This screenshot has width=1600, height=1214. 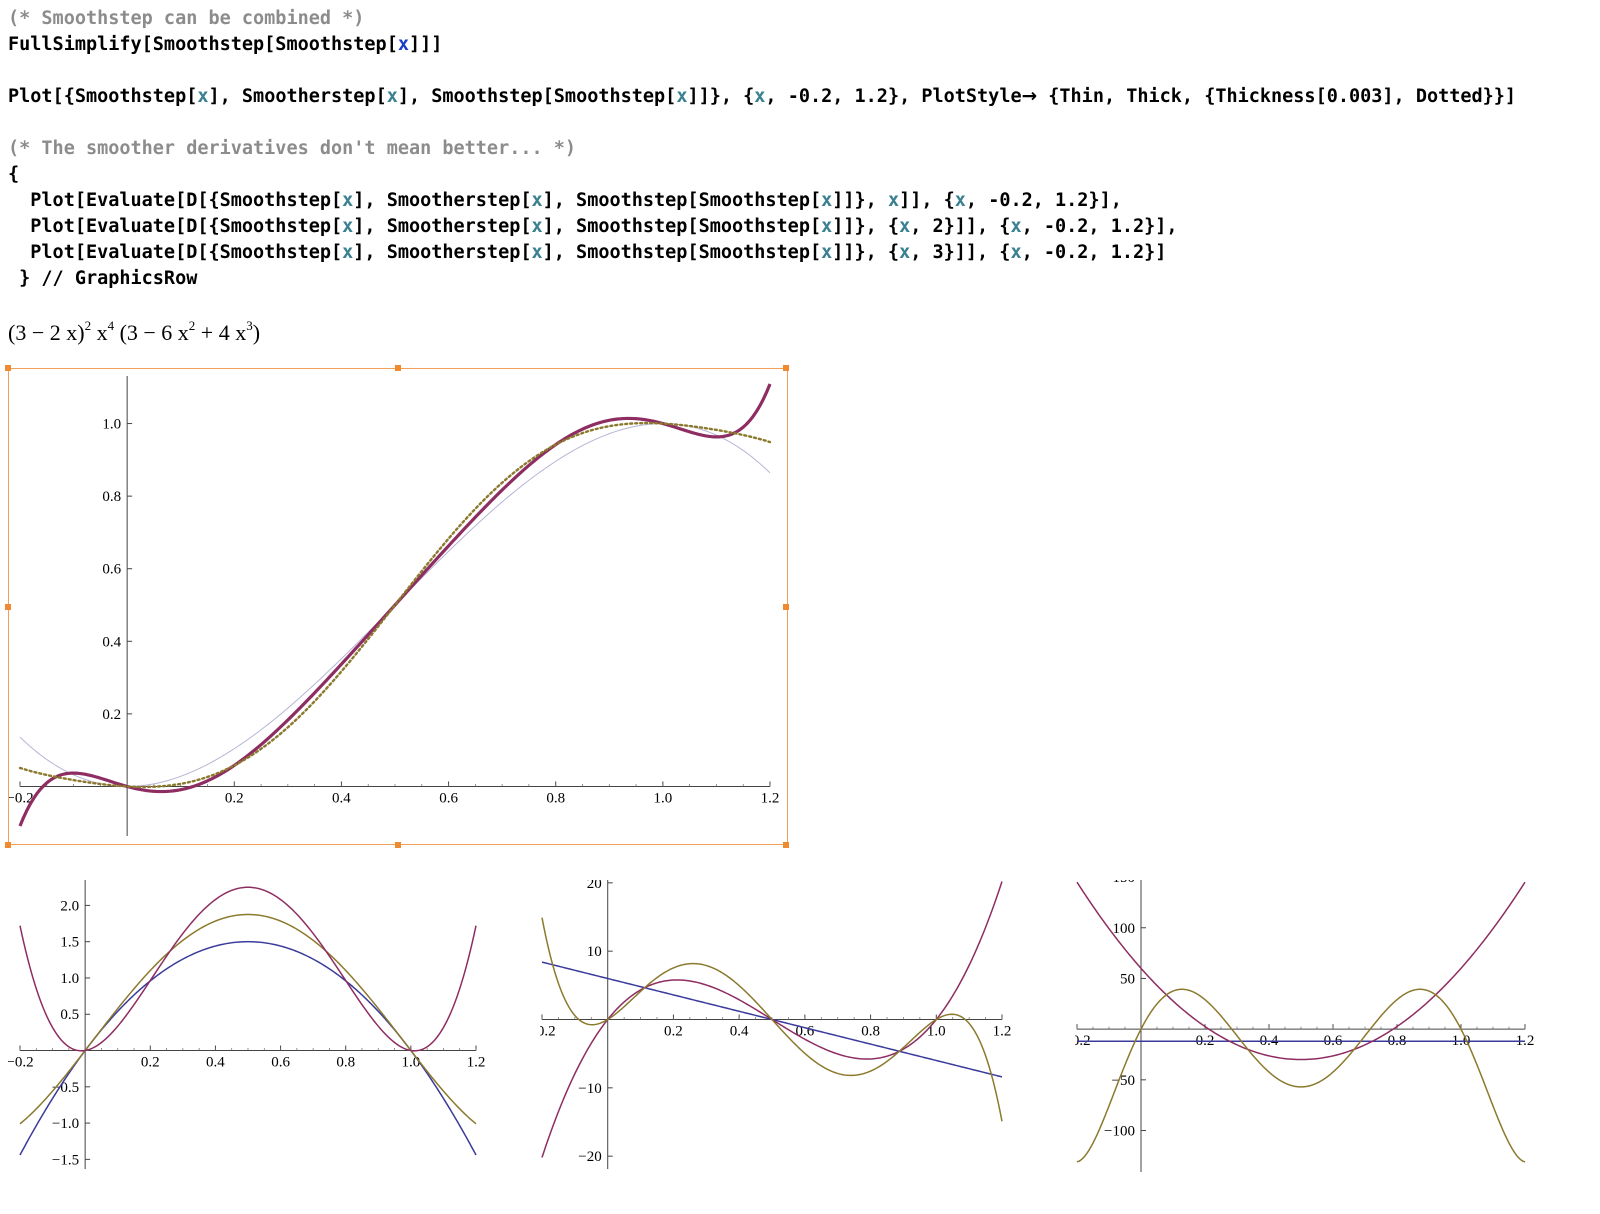 I want to click on third-derivative-plot: −0.20.20.40.60.81.01.2−100−5050100150, so click(x=1325, y=1040).